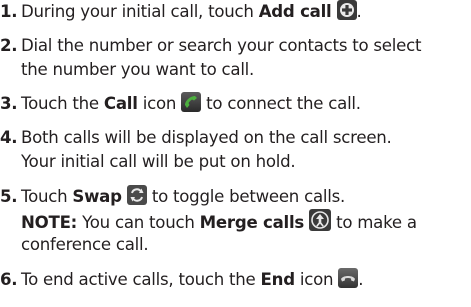 The image size is (471, 307). What do you see at coordinates (140, 11) in the screenshot?
I see `step-text: During your initial call, touch` at bounding box center [140, 11].